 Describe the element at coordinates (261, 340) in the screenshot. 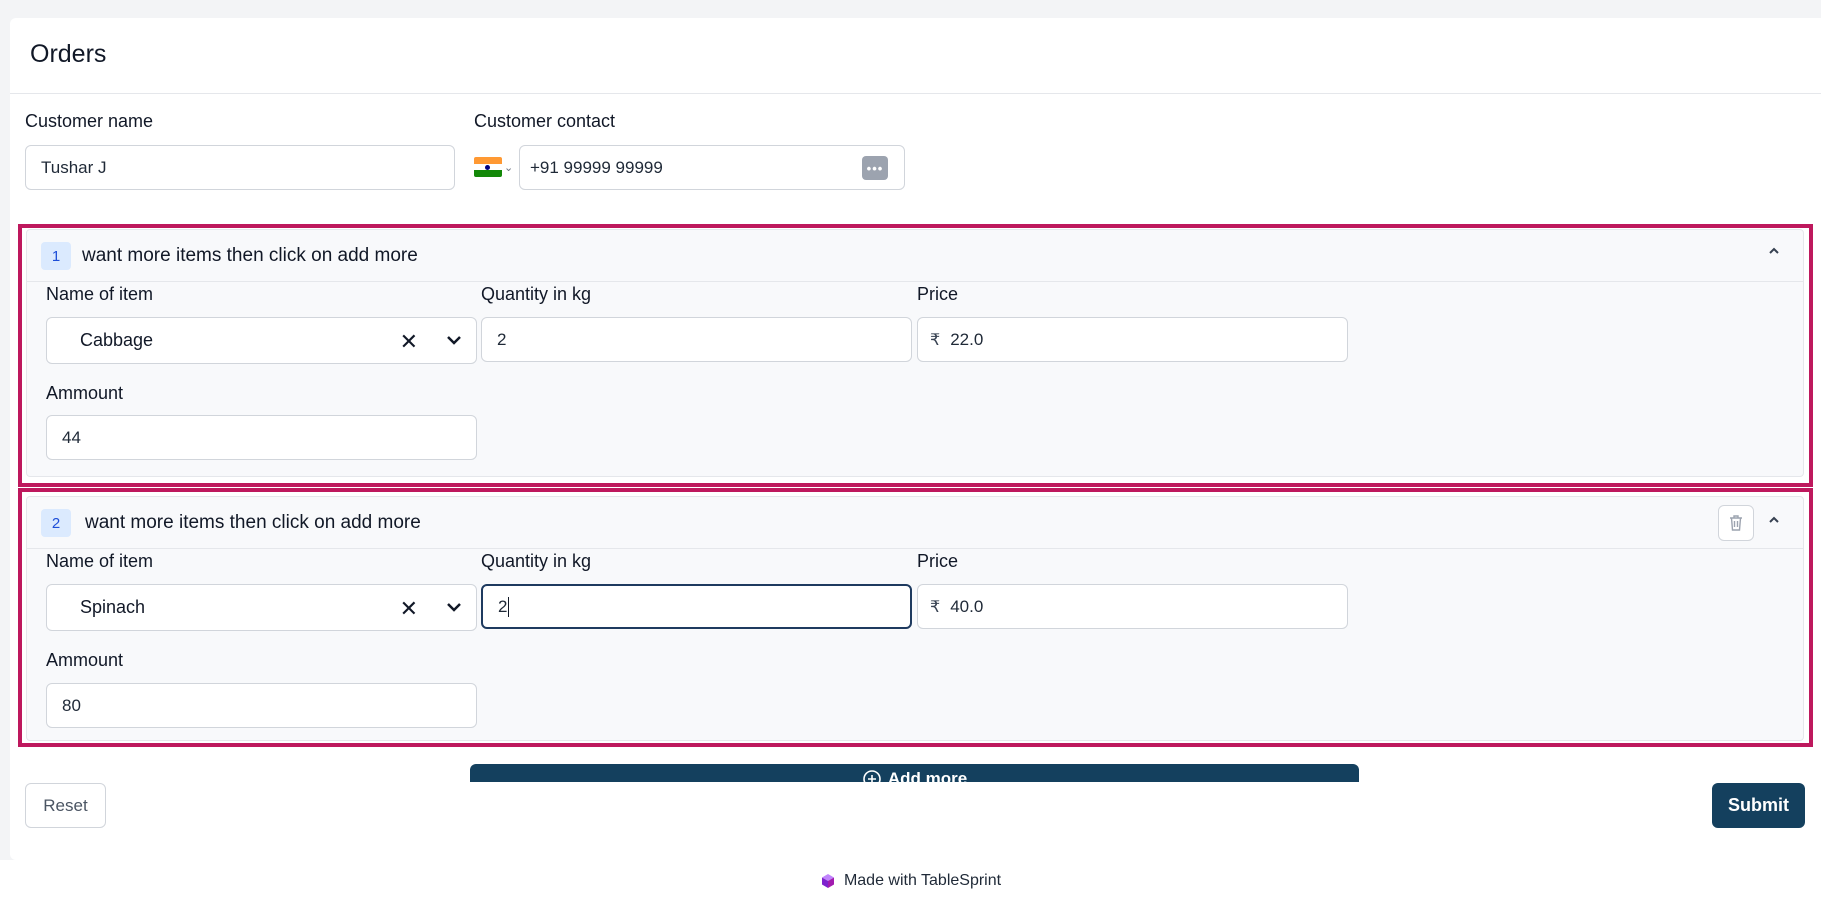

I see `item-name-select: Cabbage ✕` at that location.